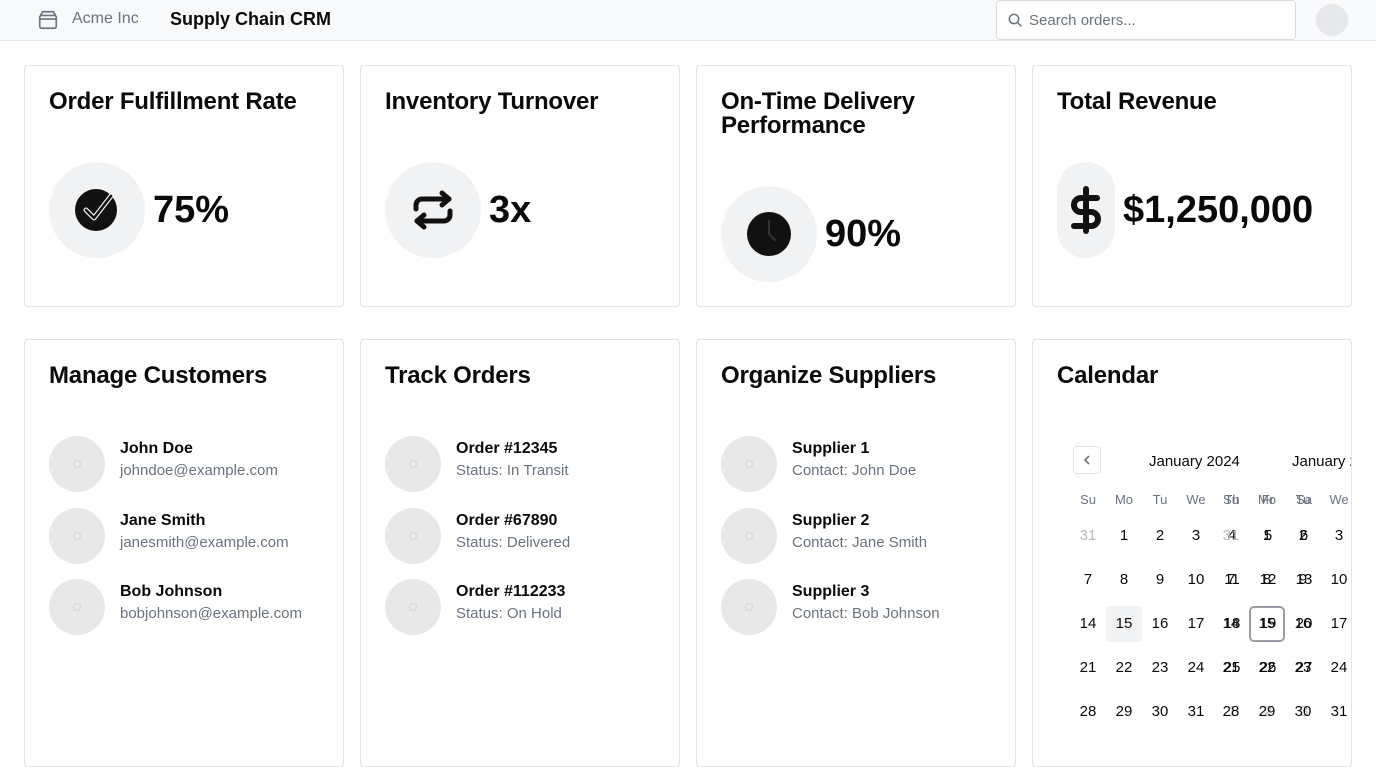 This screenshot has height=768, width=1376. Describe the element at coordinates (48, 20) in the screenshot. I see `package-icon` at that location.